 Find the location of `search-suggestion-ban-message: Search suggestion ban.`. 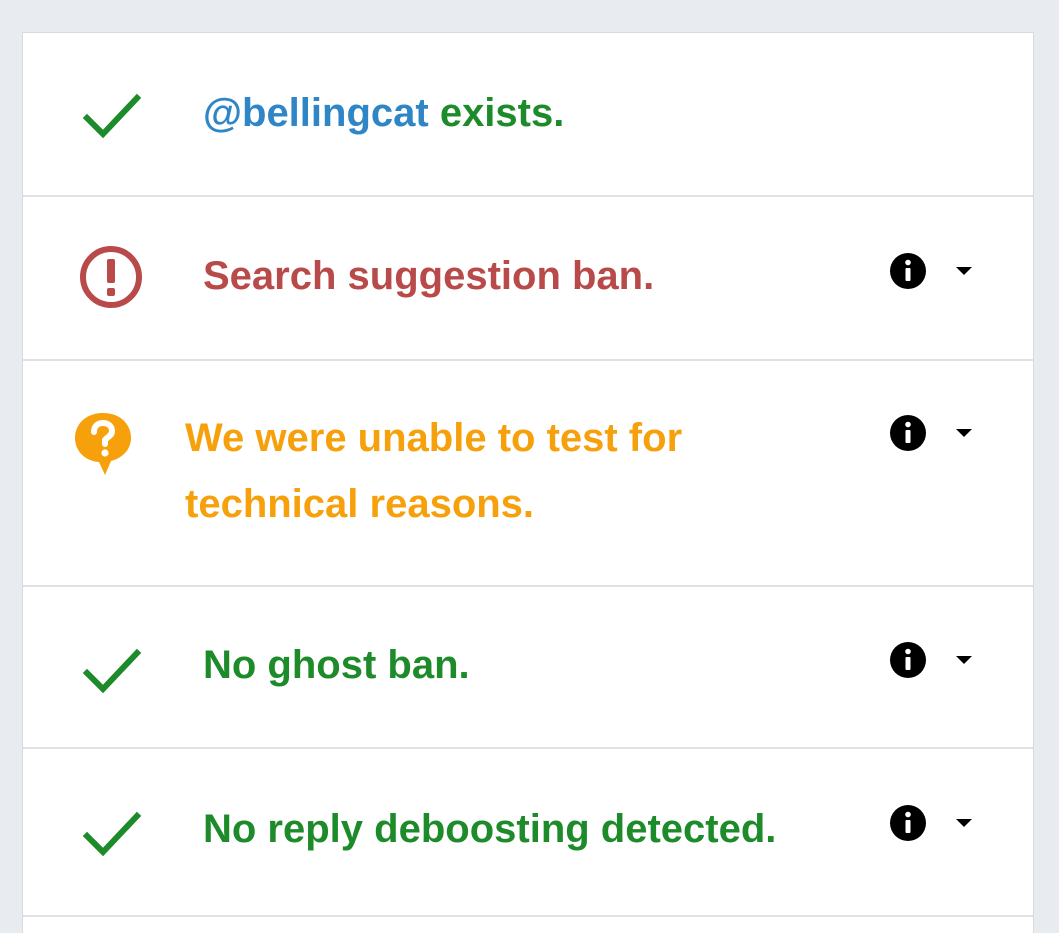

search-suggestion-ban-message: Search suggestion ban. is located at coordinates (429, 276).